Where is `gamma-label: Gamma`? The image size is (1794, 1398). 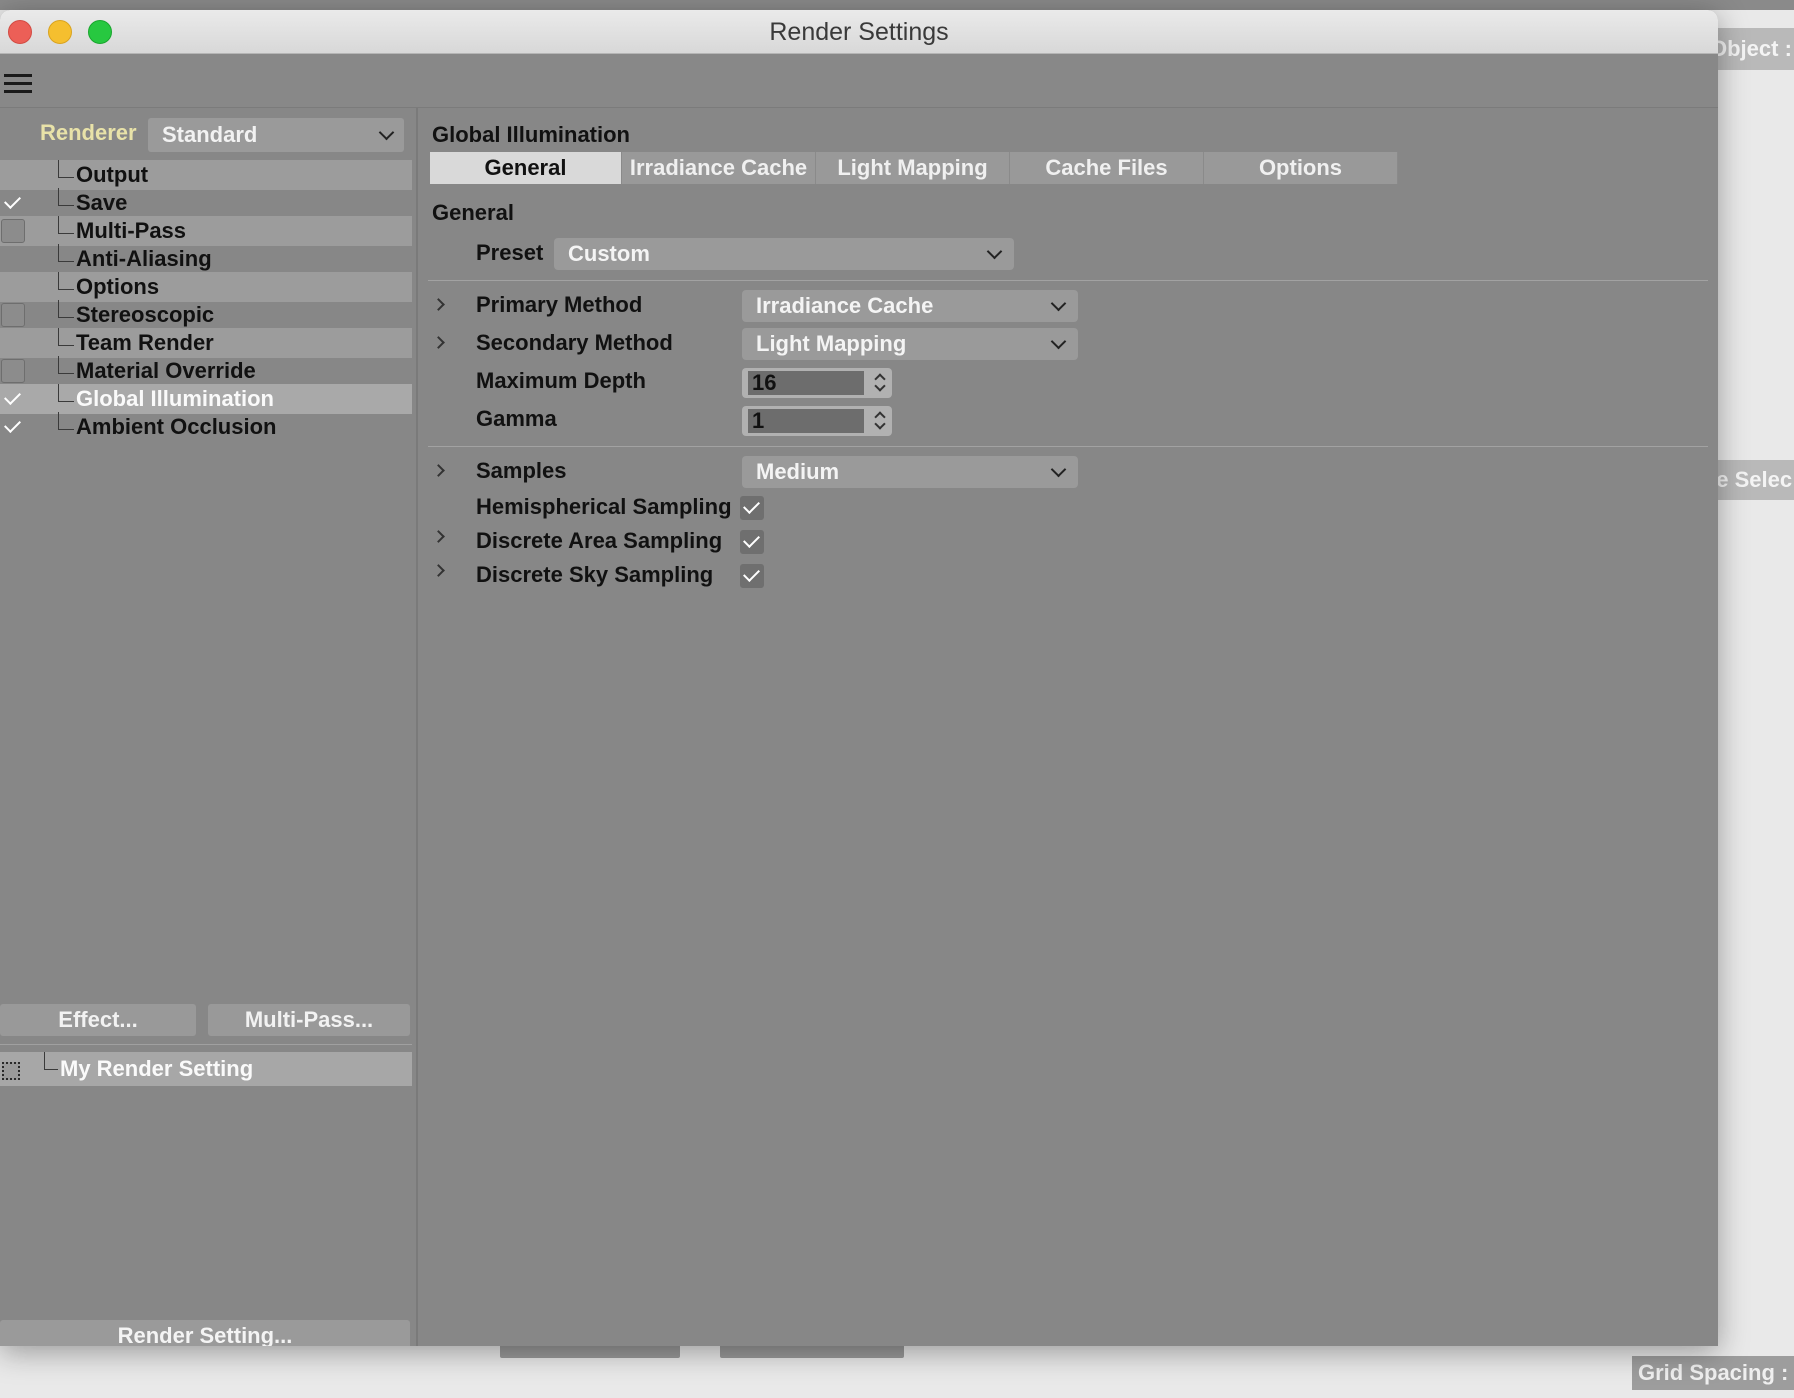
gamma-label: Gamma is located at coordinates (516, 418).